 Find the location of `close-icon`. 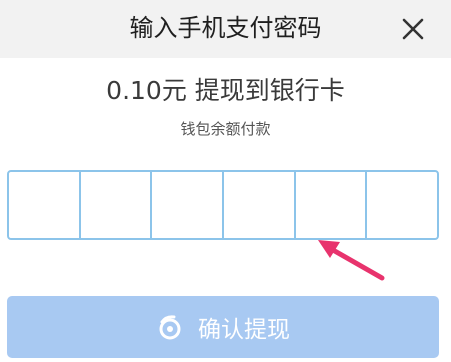

close-icon is located at coordinates (413, 29).